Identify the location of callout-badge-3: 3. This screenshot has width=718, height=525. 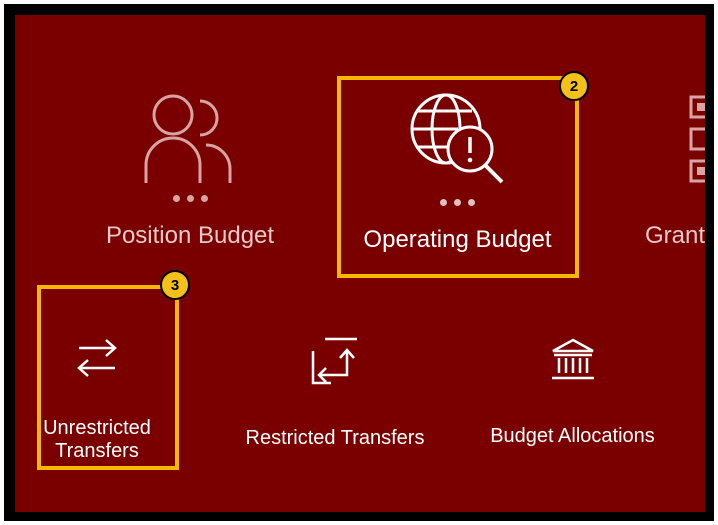
(175, 285).